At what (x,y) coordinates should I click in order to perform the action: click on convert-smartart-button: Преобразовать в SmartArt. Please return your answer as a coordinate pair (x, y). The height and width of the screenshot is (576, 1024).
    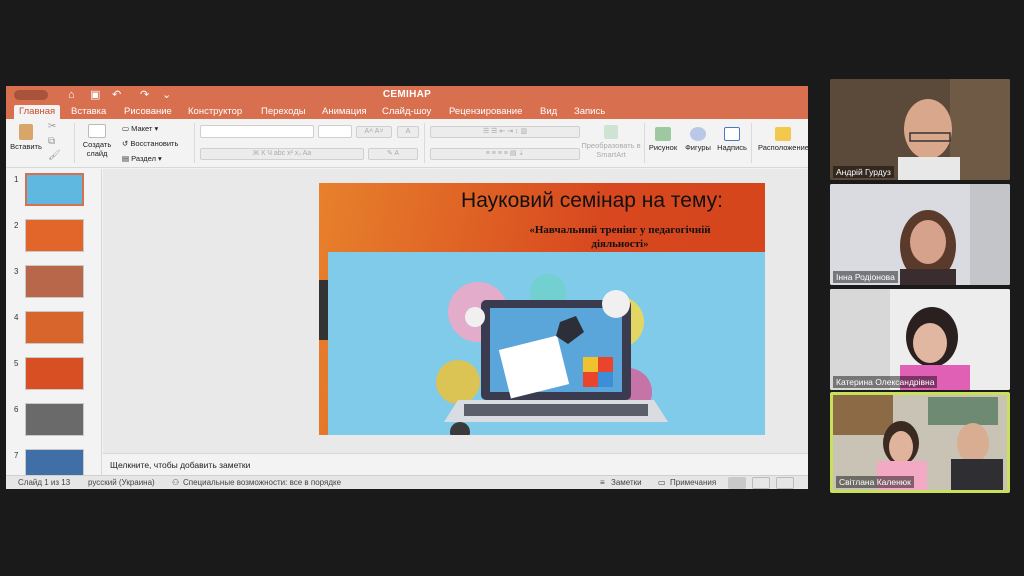
    Looking at the image, I should click on (611, 142).